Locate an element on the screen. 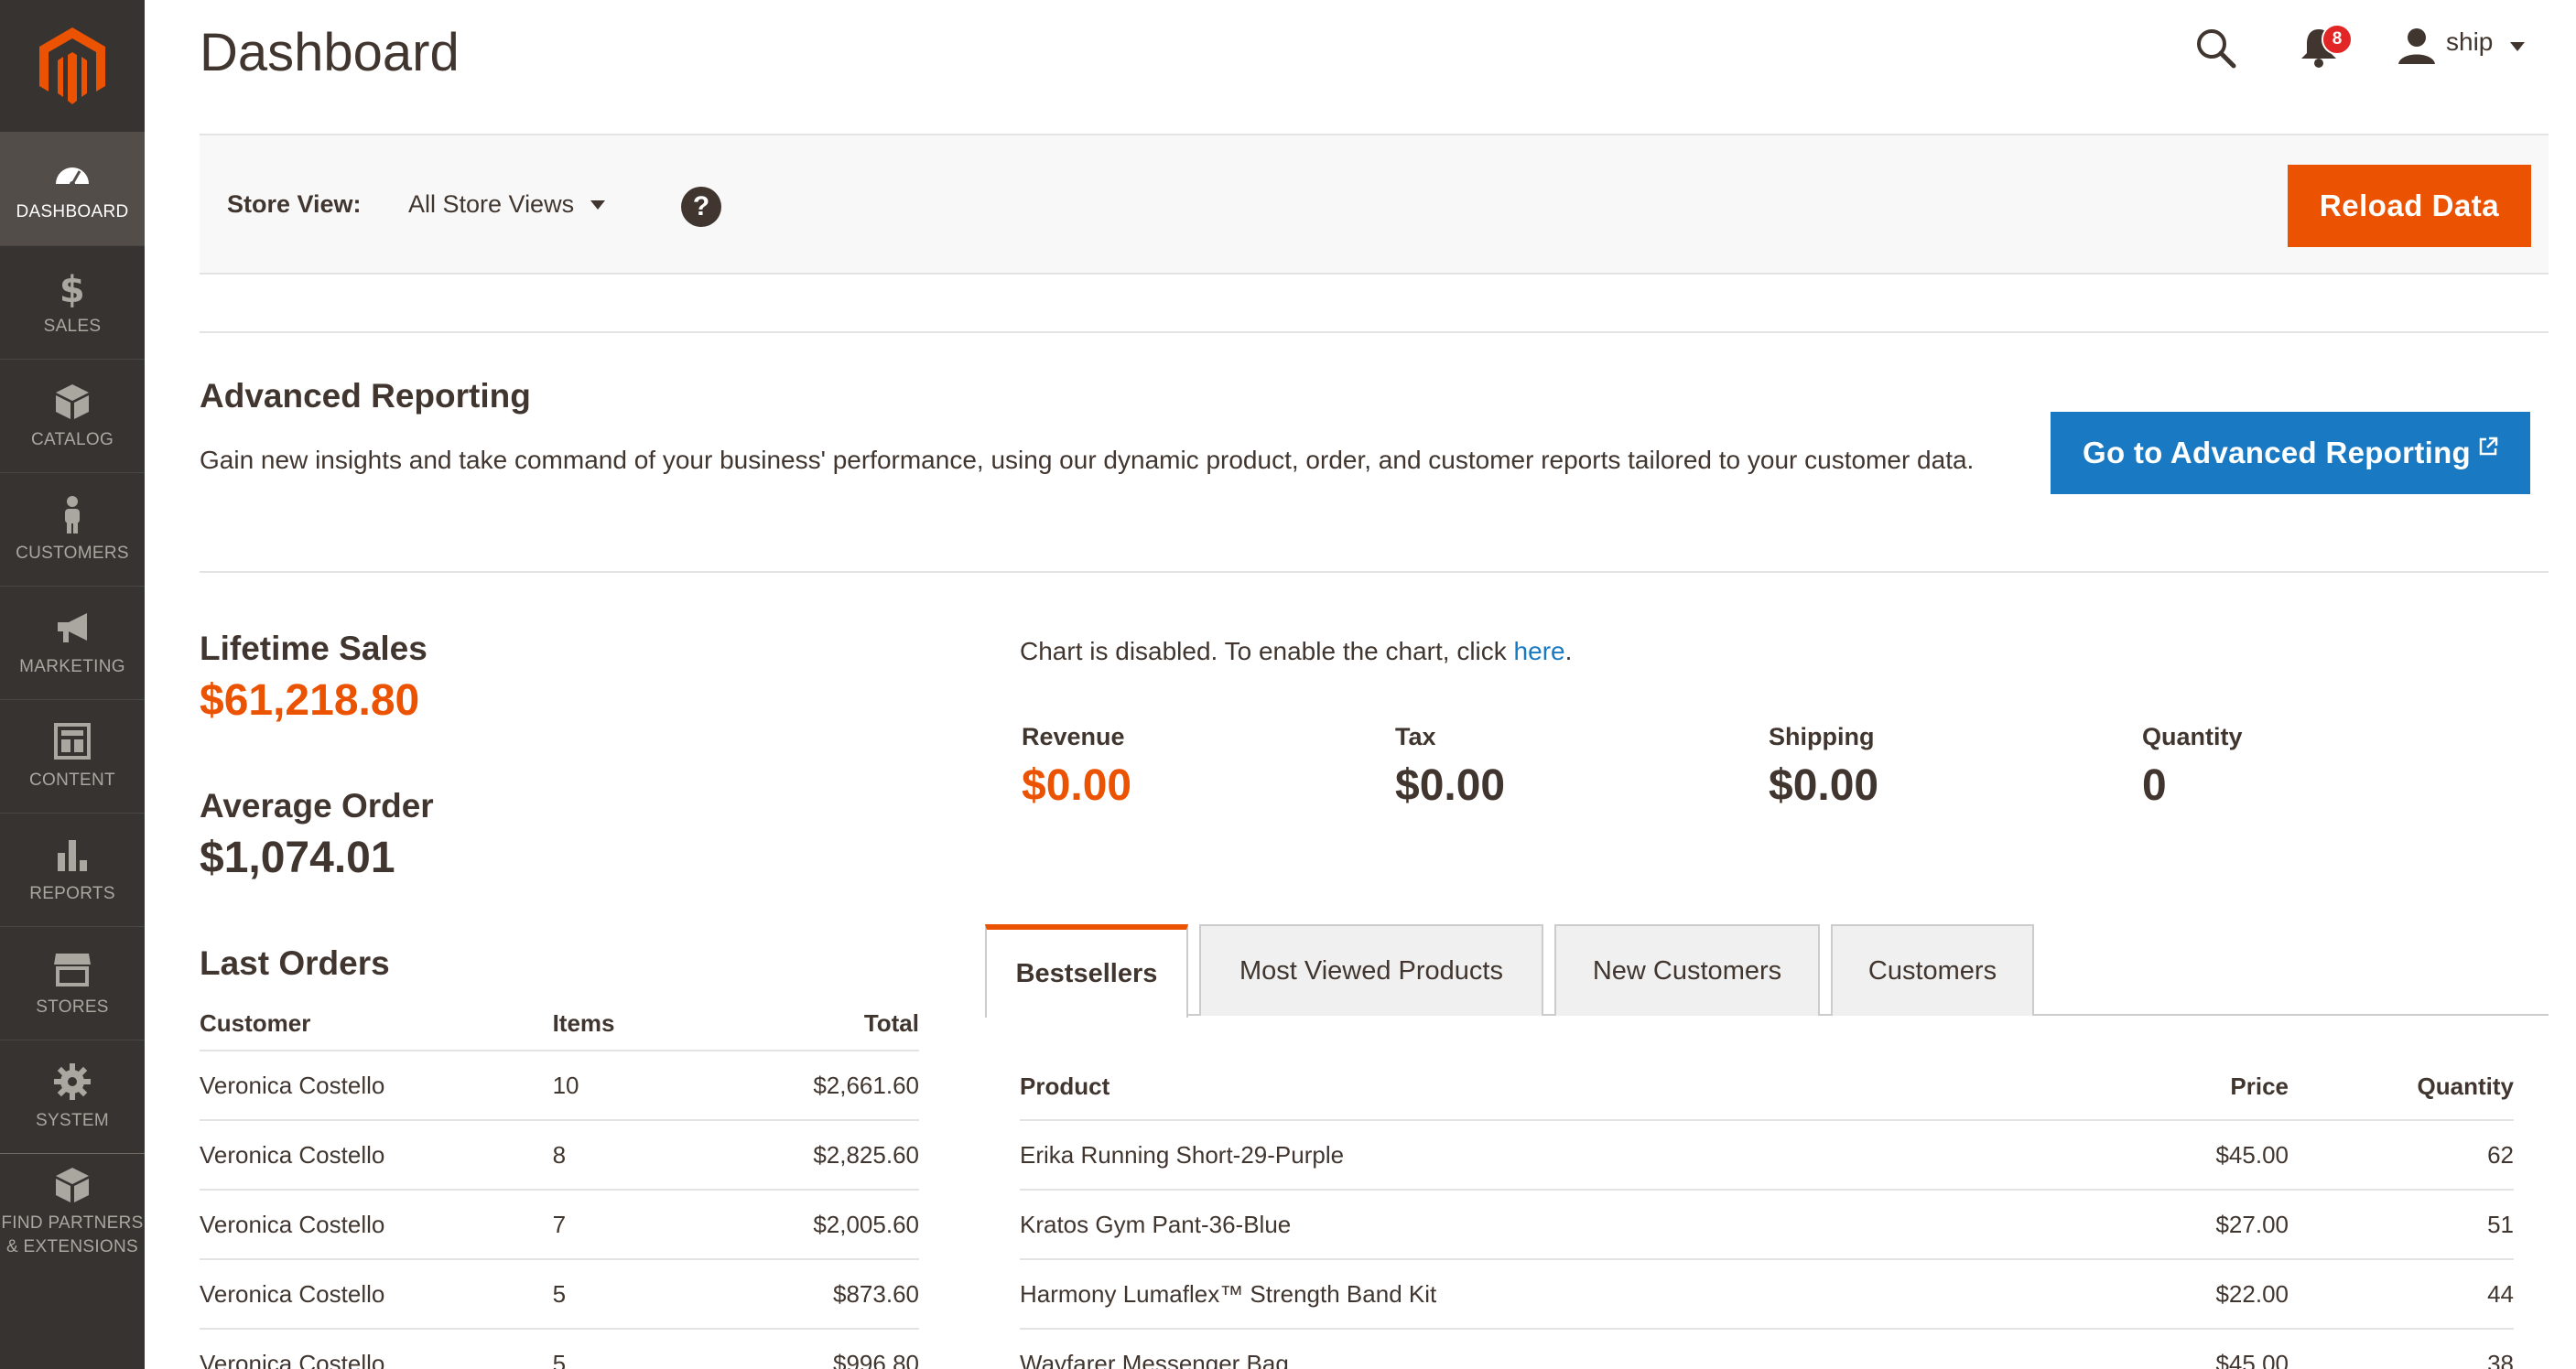  table-row: Veronica Costello 5 $873.60 is located at coordinates (560, 1294).